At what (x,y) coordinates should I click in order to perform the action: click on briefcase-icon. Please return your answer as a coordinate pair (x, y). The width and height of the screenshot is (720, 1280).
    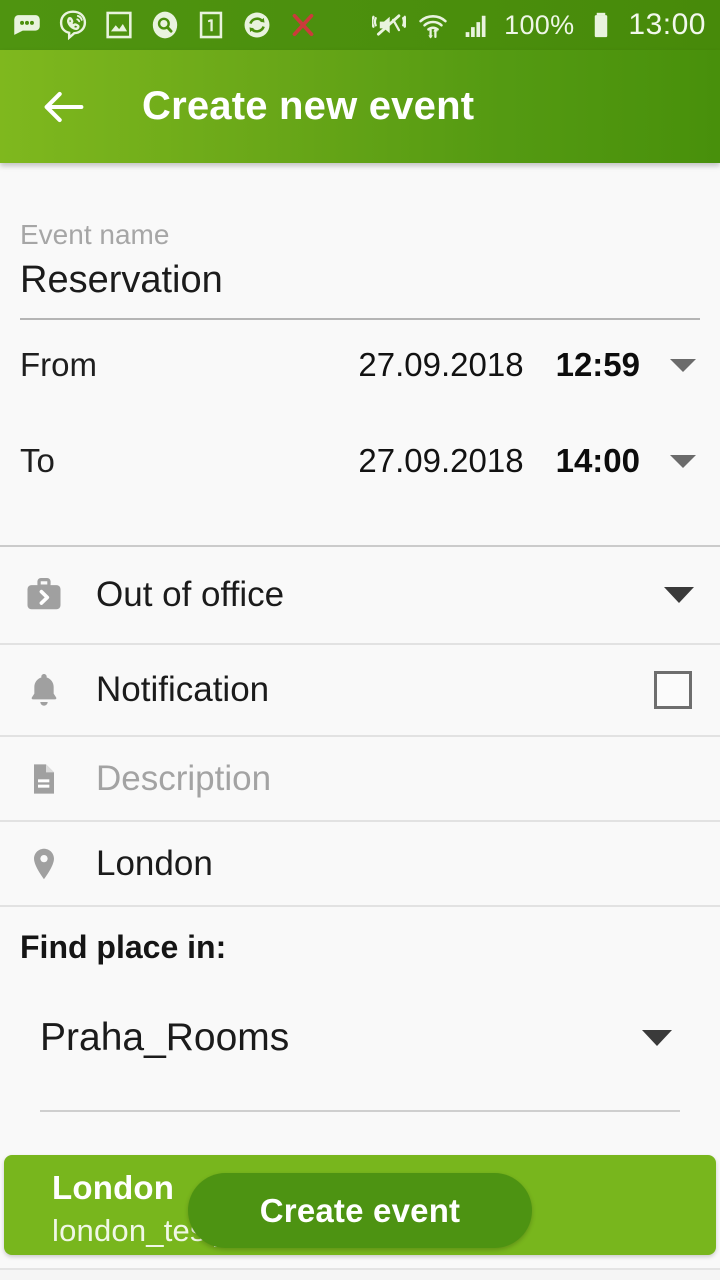
    Looking at the image, I should click on (44, 595).